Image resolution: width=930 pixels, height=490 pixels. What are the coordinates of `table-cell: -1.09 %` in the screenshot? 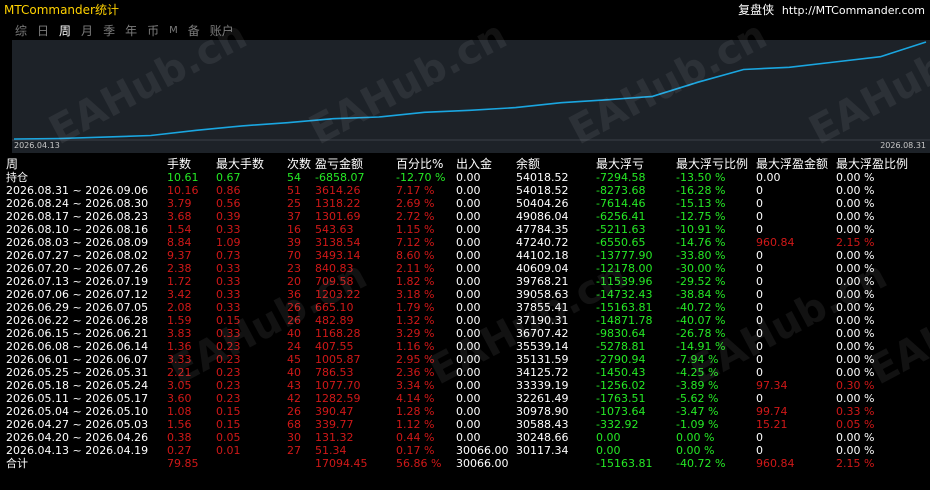 It's located at (697, 424).